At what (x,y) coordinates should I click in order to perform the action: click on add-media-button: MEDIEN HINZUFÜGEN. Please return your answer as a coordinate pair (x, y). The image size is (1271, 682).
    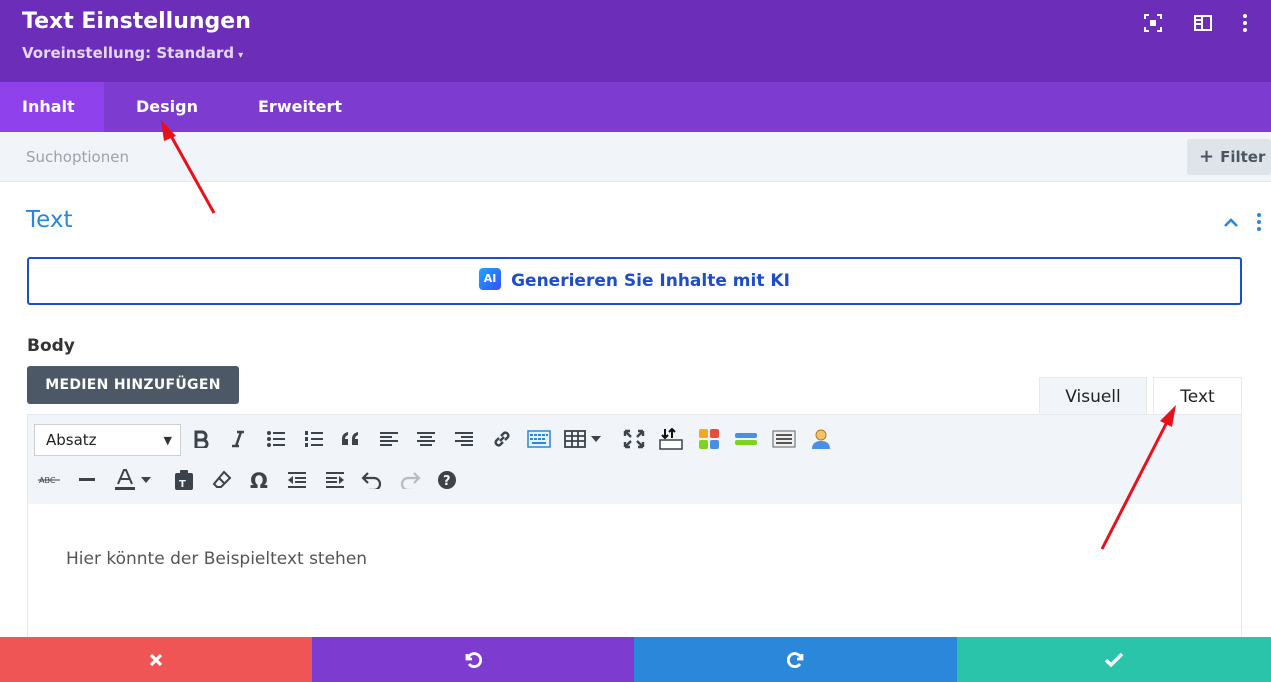
    Looking at the image, I should click on (133, 385).